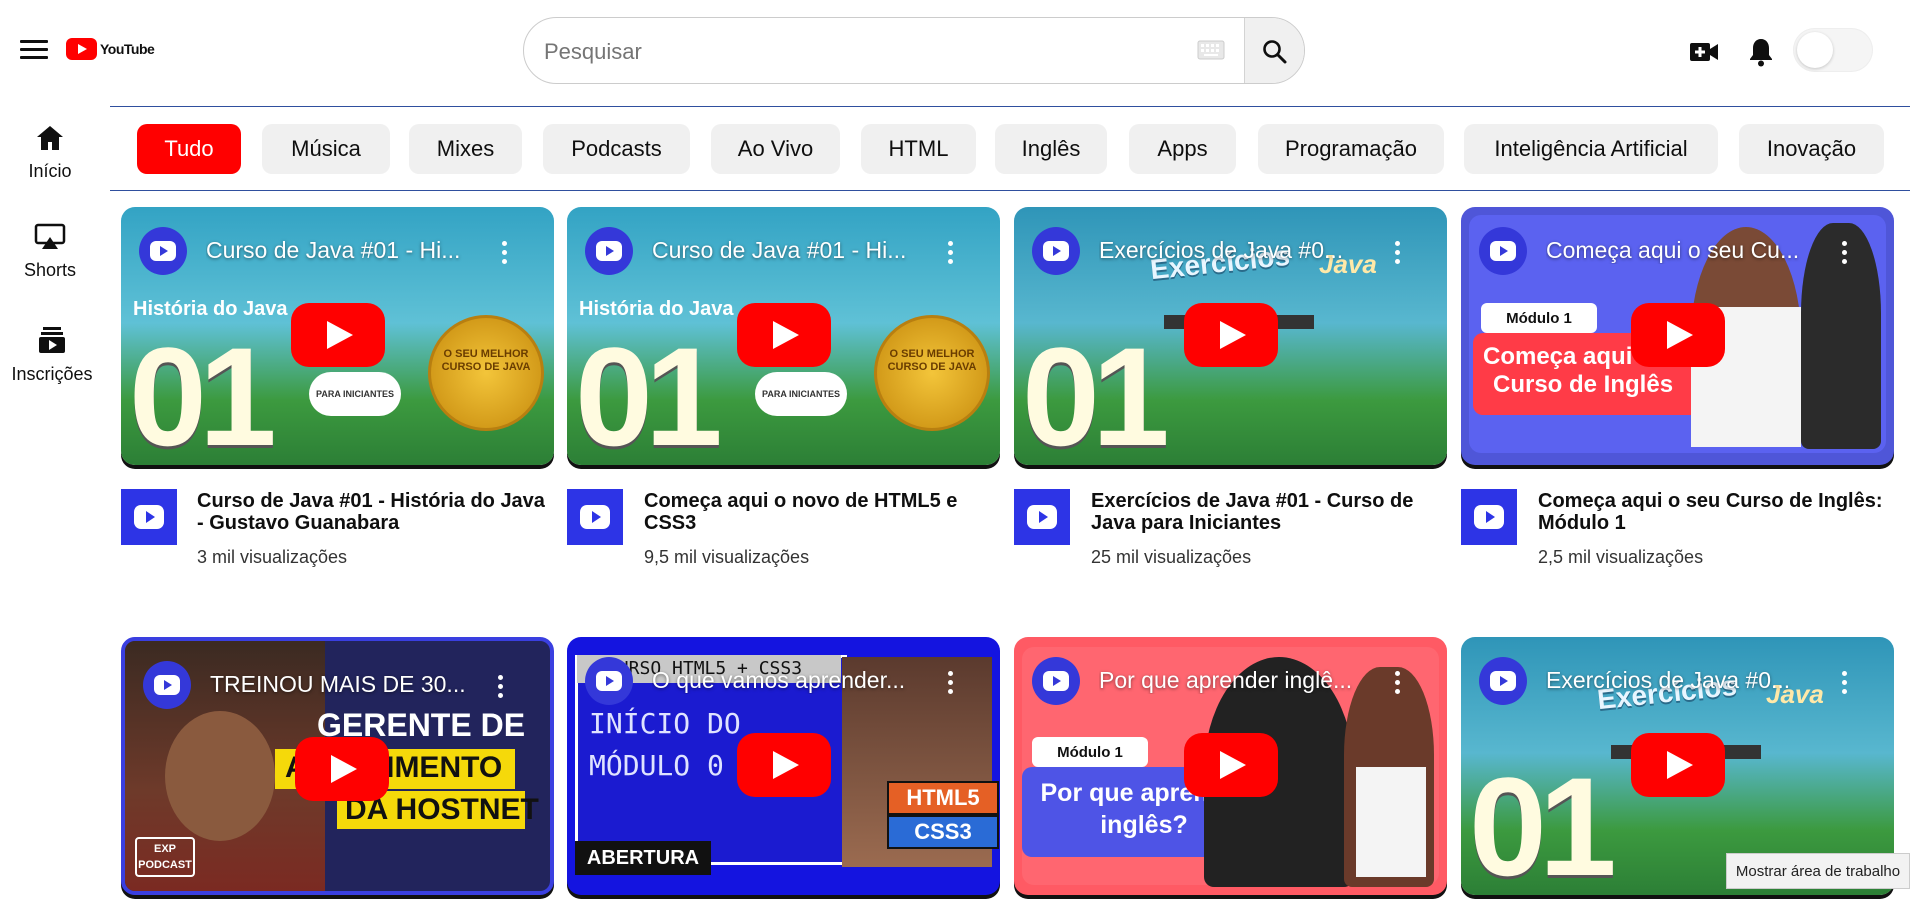  What do you see at coordinates (727, 557) in the screenshot?
I see `video-views: 9,5 mil visualizações` at bounding box center [727, 557].